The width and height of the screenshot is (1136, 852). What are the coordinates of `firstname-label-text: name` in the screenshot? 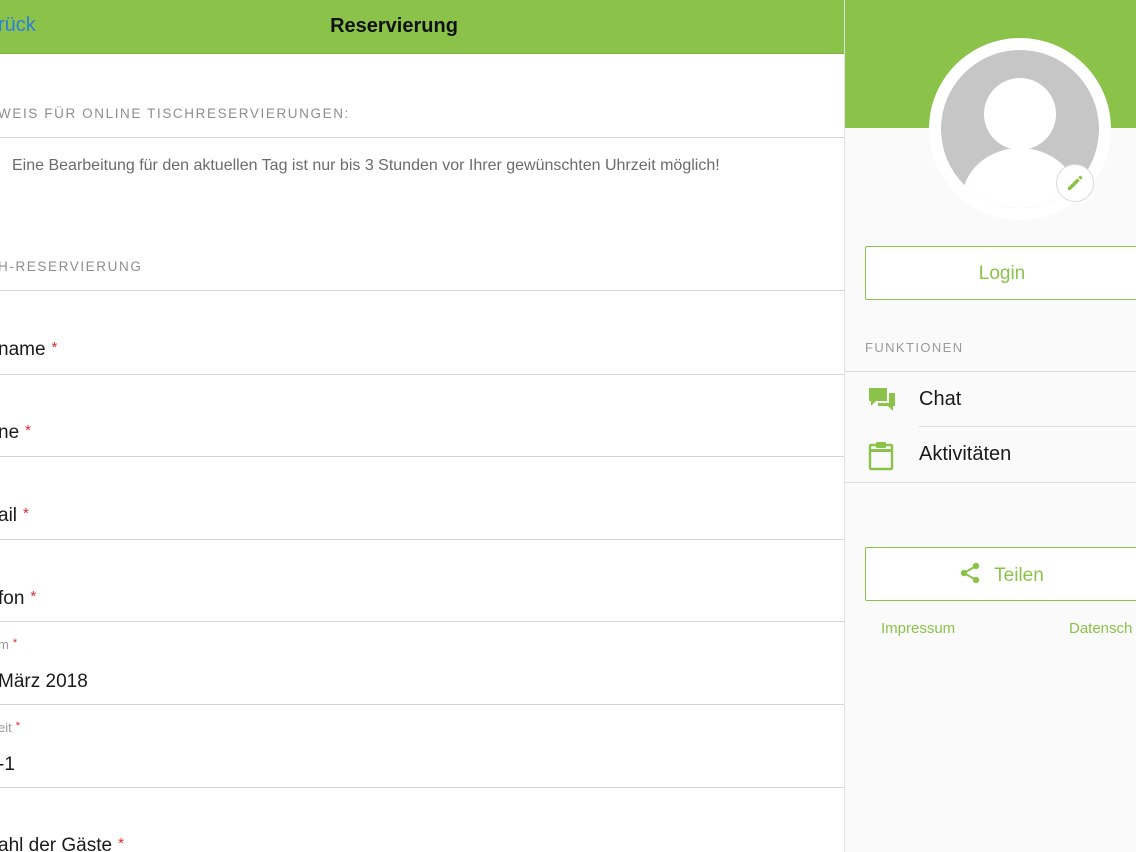 It's located at (23, 349).